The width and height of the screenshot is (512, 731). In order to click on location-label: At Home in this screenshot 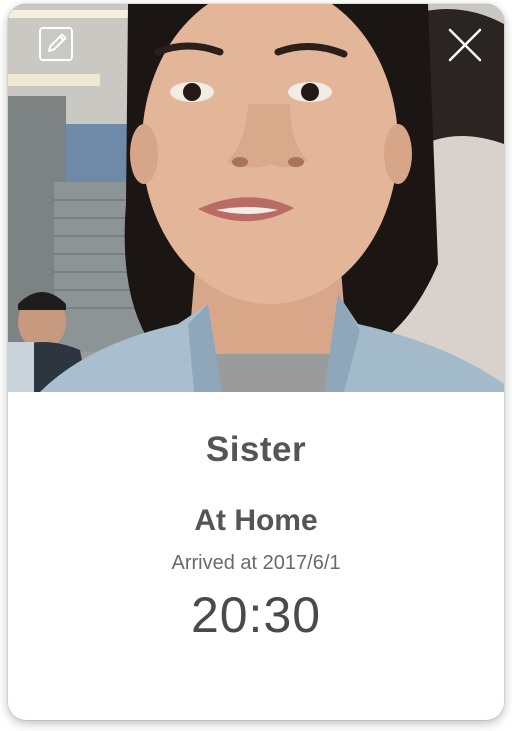, I will do `click(256, 520)`.